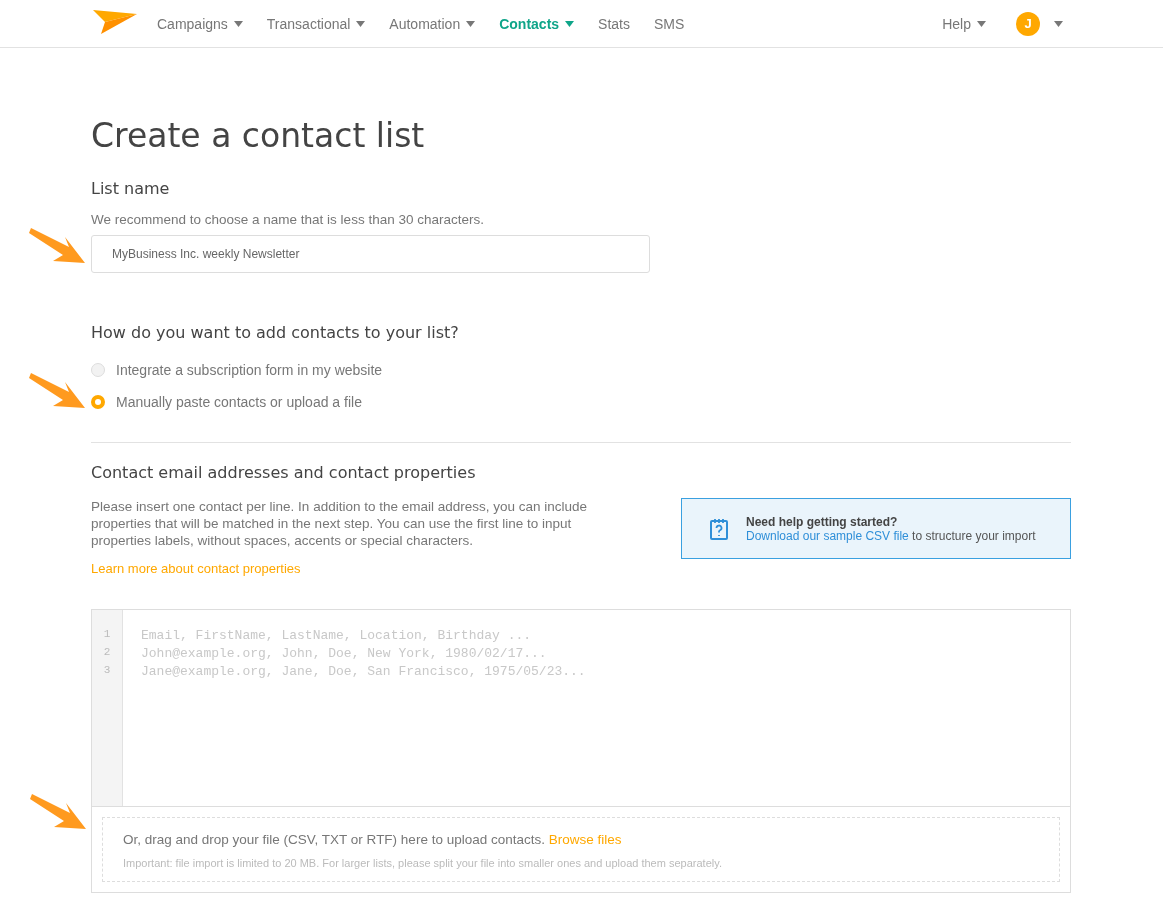  Describe the element at coordinates (537, 23) in the screenshot. I see `nav-tab: Contacts` at that location.